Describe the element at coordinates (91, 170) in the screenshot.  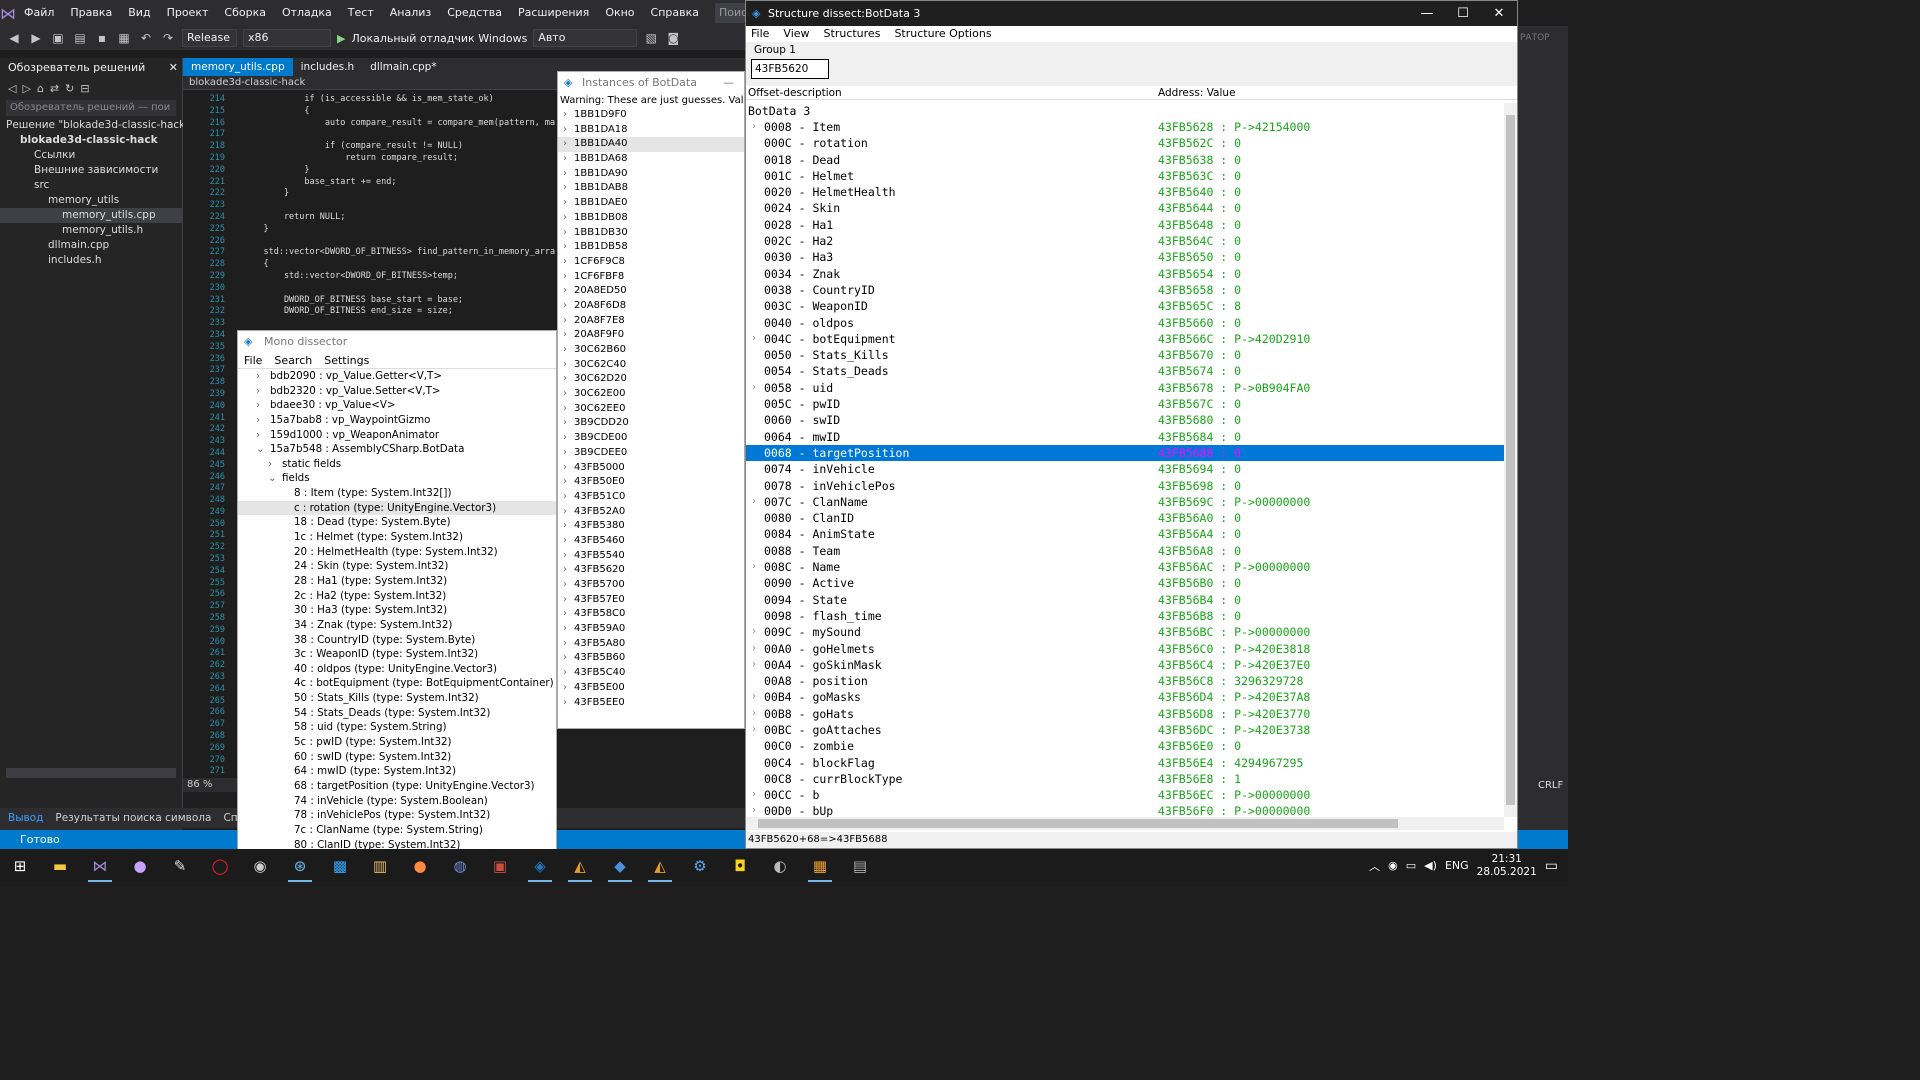
I see `tree-item: Внешние зависимости` at that location.